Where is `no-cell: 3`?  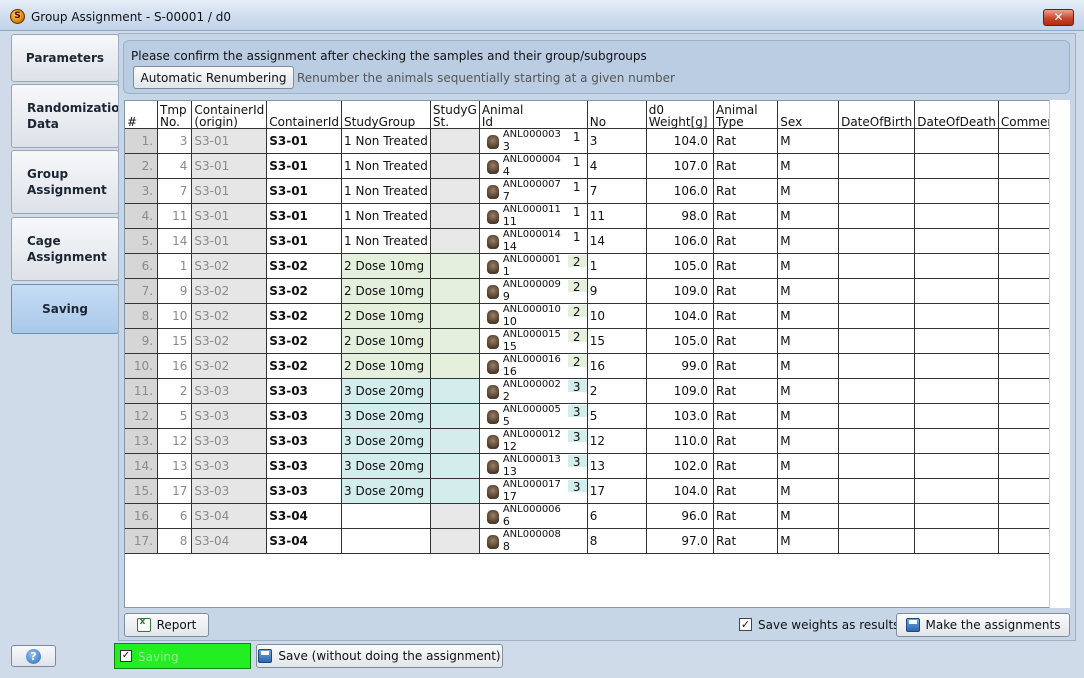 no-cell: 3 is located at coordinates (617, 141).